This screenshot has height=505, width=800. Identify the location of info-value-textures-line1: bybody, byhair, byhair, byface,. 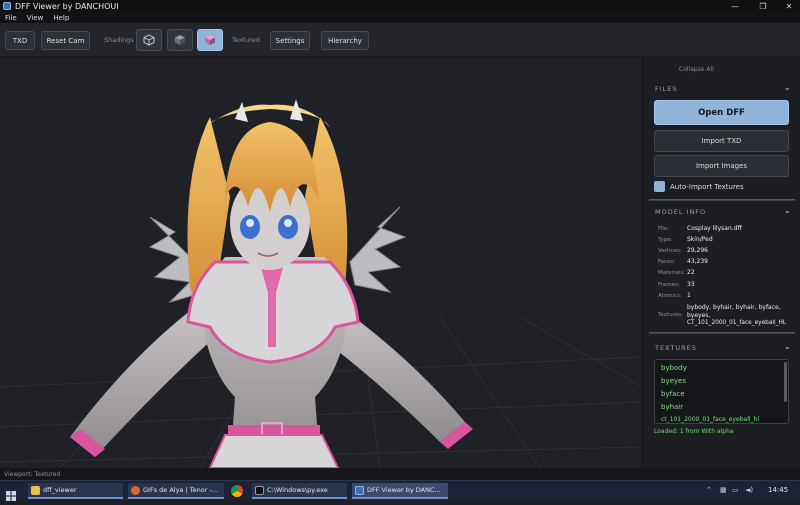
(734, 307).